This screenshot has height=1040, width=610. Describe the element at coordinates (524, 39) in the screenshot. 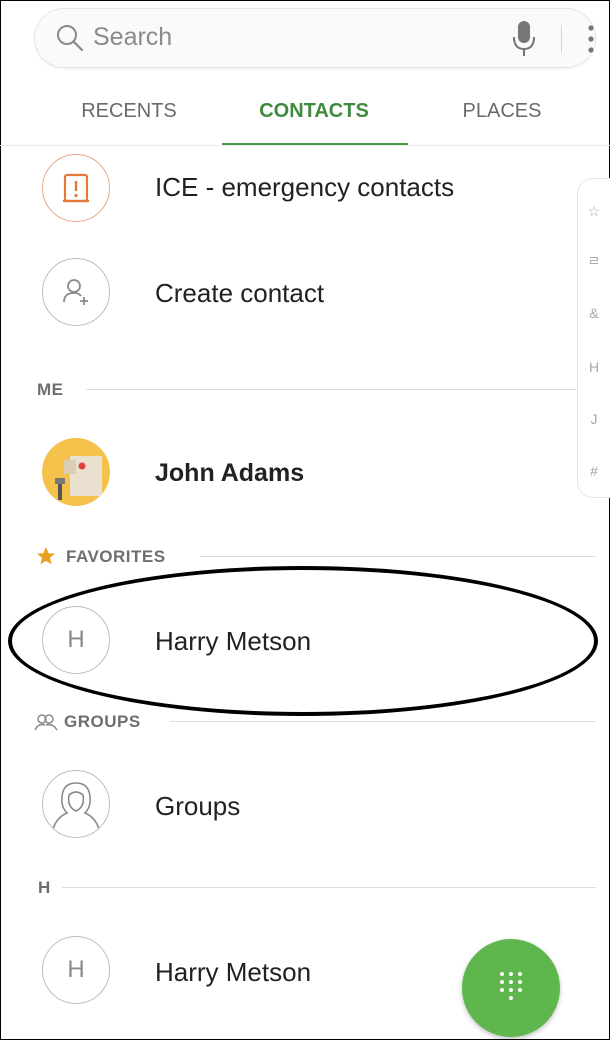

I see `microphone-icon` at that location.